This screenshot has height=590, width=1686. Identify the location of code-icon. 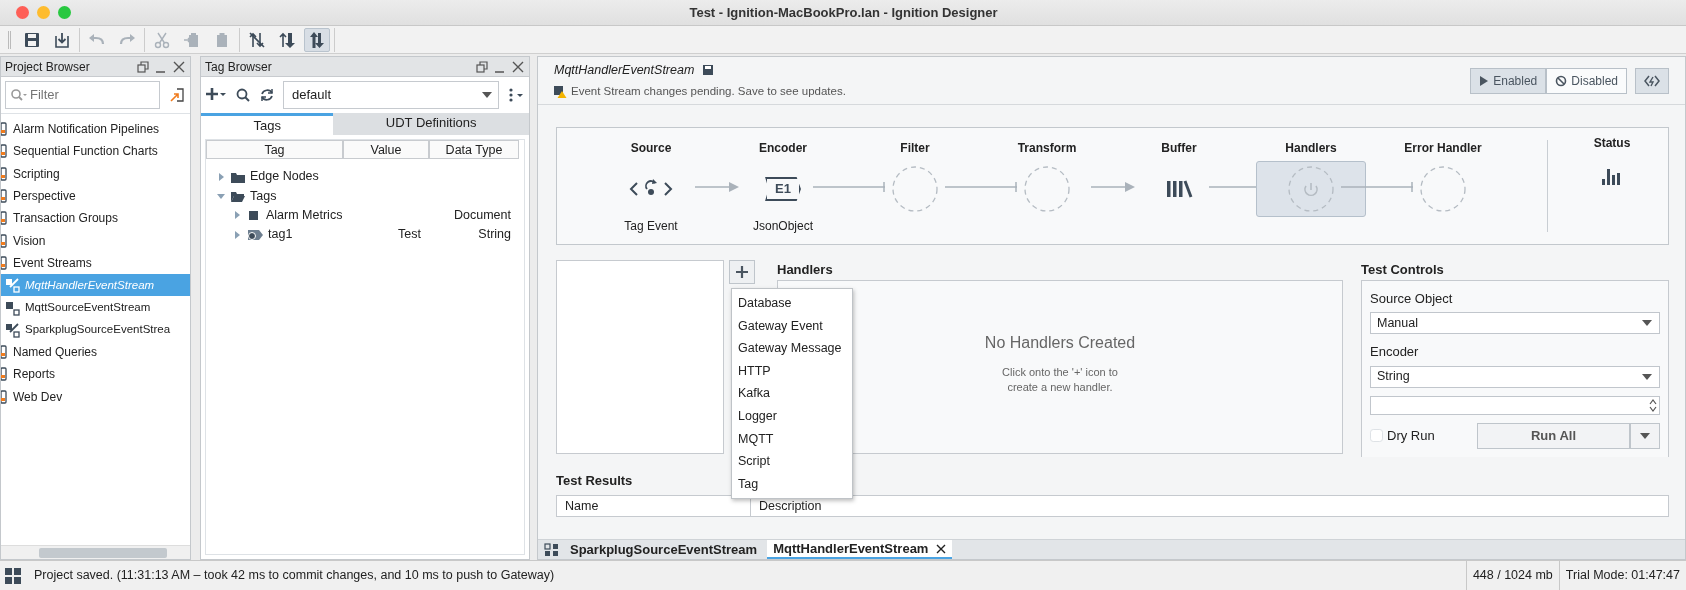
(1652, 80).